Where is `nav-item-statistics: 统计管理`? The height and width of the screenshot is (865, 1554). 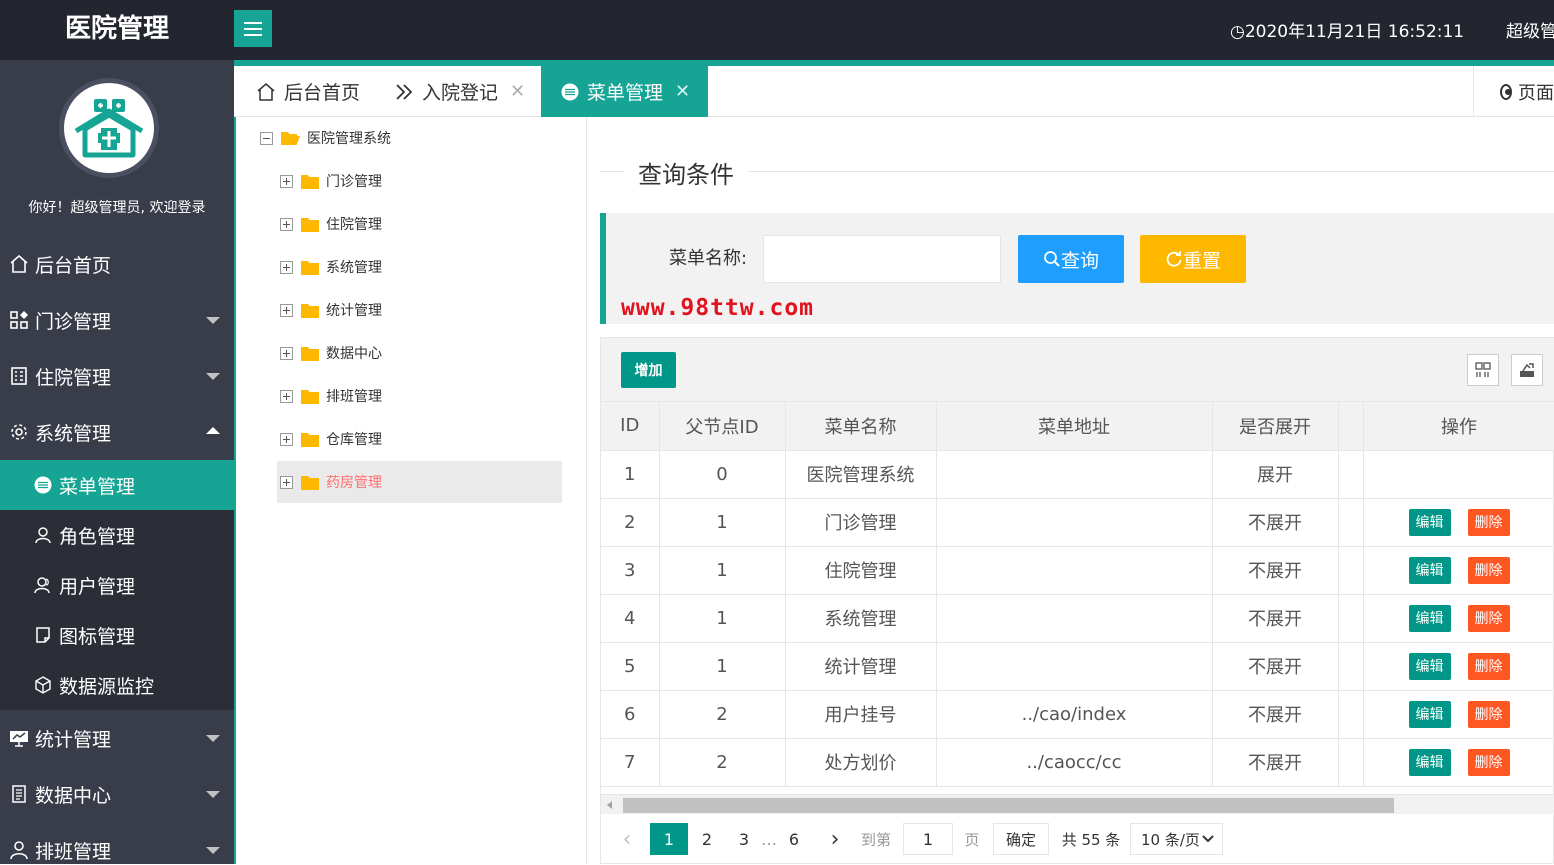 nav-item-statistics: 统计管理 is located at coordinates (117, 738).